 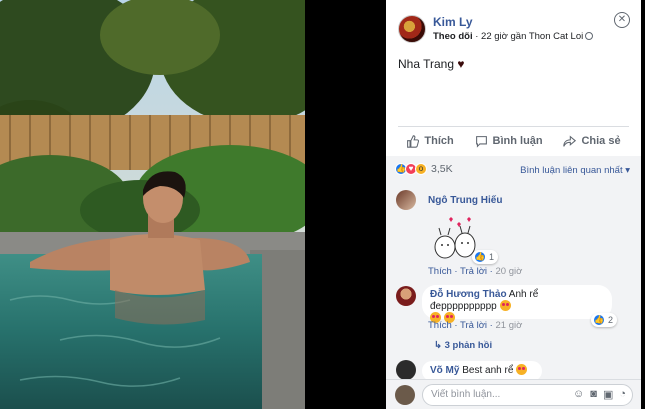 What do you see at coordinates (405, 395) in the screenshot?
I see `current-user-avatar` at bounding box center [405, 395].